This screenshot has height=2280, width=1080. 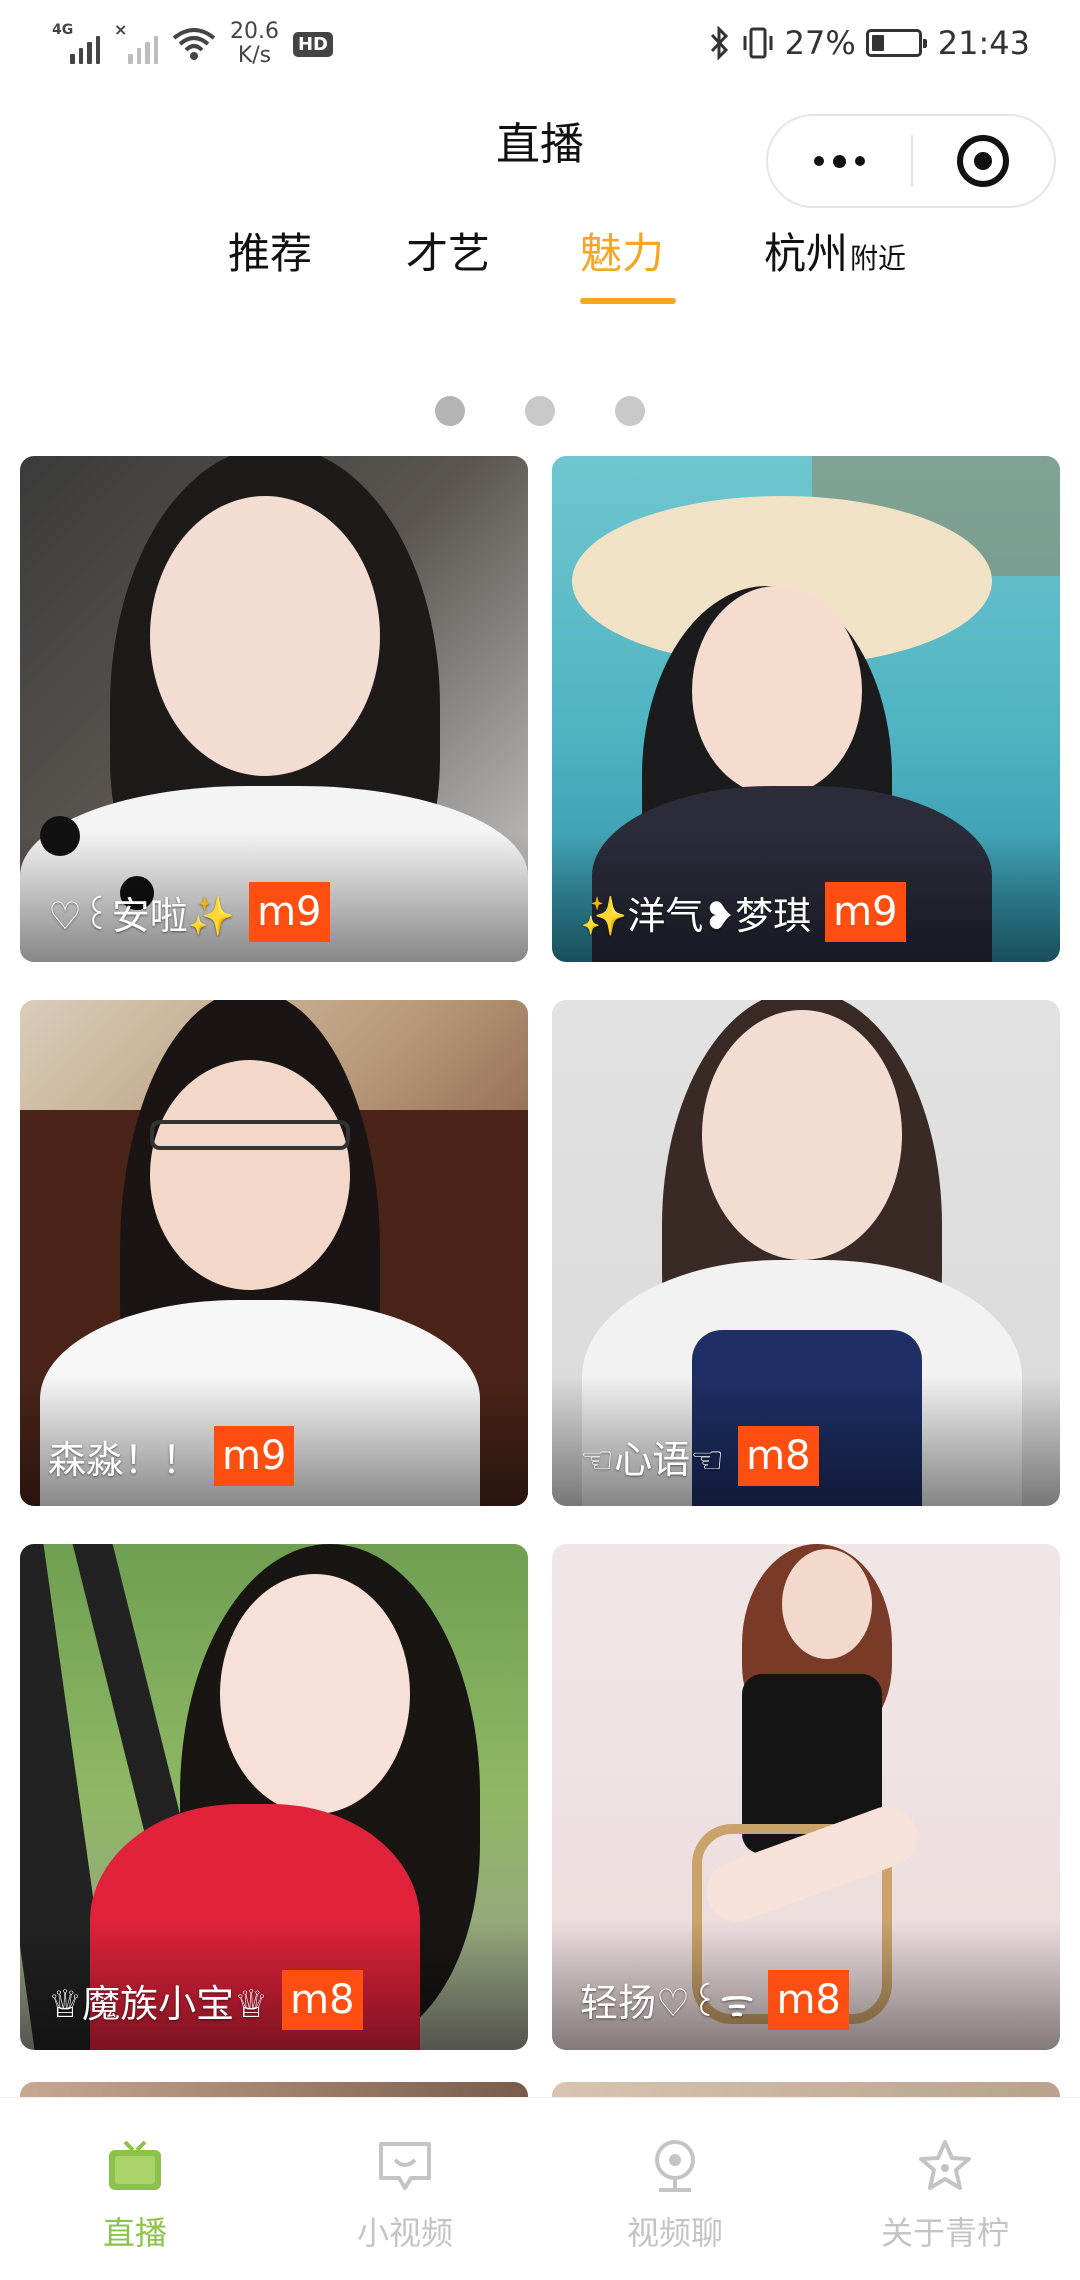 What do you see at coordinates (312, 44) in the screenshot?
I see `hd-badge: HD` at bounding box center [312, 44].